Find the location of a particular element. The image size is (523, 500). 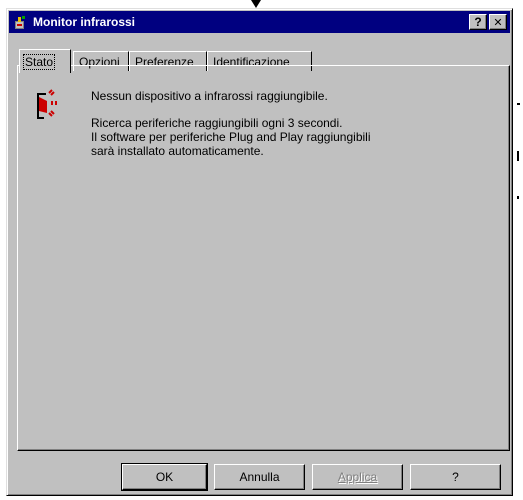

ok-label: OK is located at coordinates (164, 477).